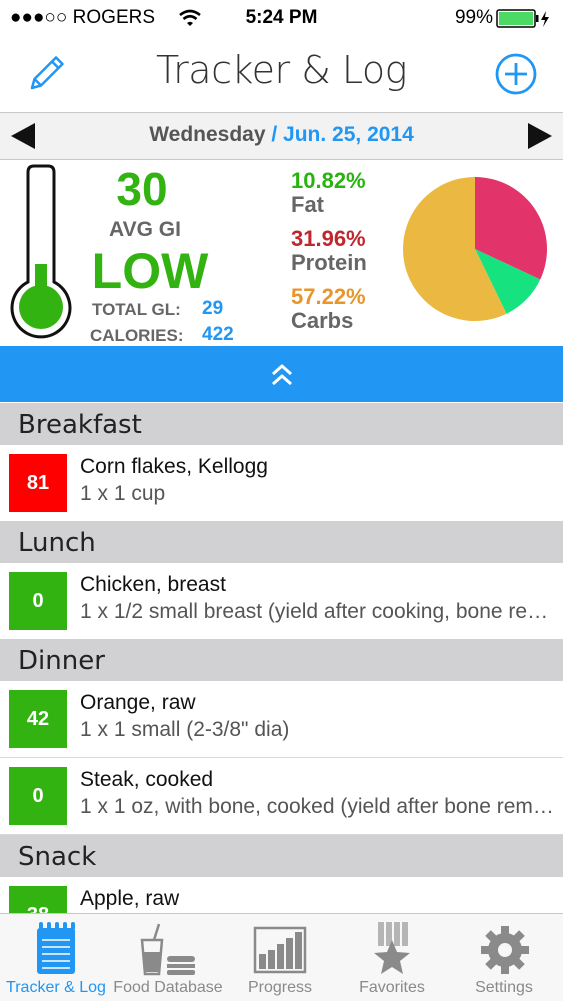 This screenshot has height=1001, width=563. What do you see at coordinates (136, 309) in the screenshot?
I see `total-gl-label: TOTAL GL:` at bounding box center [136, 309].